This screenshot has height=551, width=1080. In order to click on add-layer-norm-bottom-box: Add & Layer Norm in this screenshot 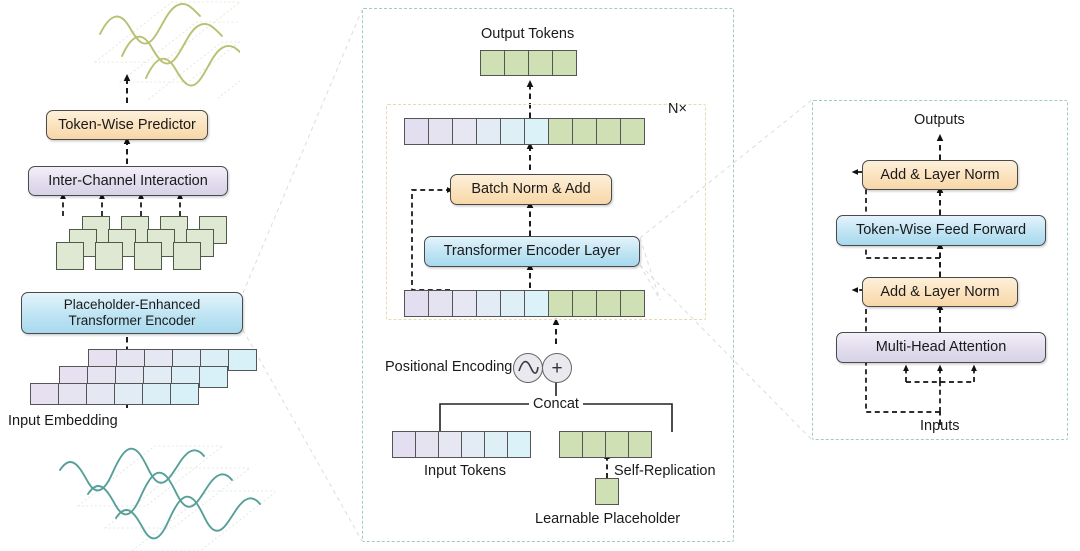, I will do `click(940, 292)`.